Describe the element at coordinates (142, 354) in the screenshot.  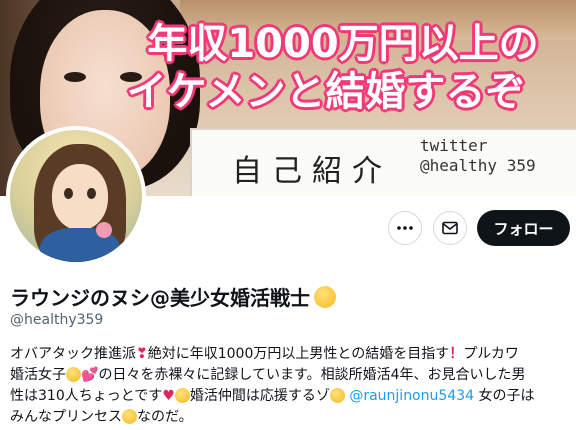
I see `red-exclamation-icon: ❣` at that location.